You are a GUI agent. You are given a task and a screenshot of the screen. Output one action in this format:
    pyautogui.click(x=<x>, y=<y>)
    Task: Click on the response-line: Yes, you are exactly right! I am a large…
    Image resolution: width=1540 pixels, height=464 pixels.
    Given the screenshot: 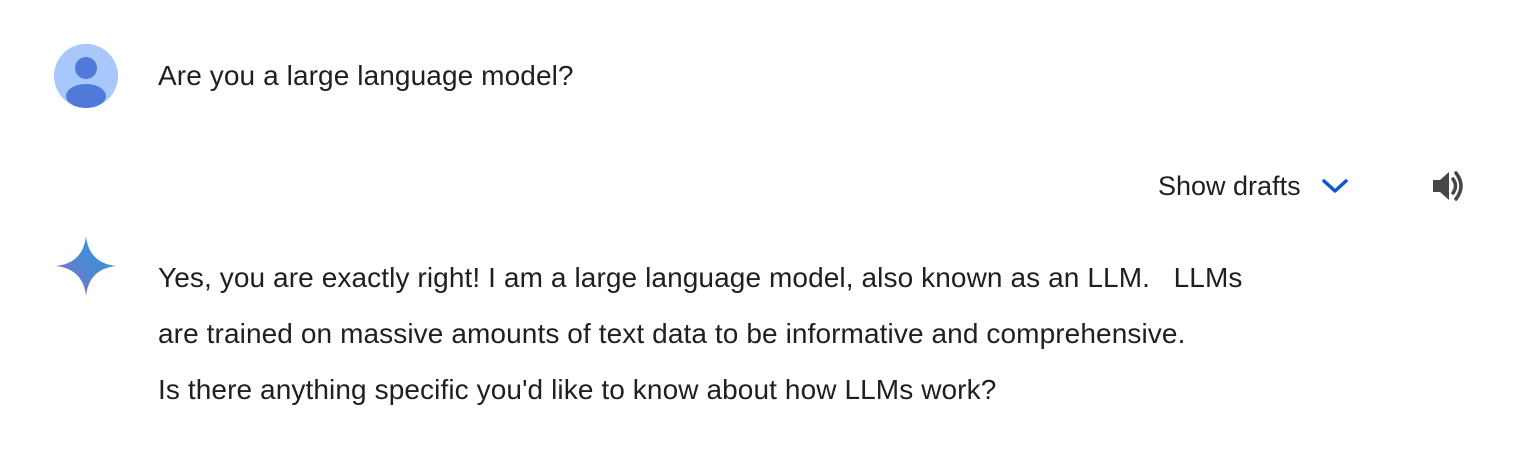 What is the action you would take?
    pyautogui.click(x=700, y=277)
    